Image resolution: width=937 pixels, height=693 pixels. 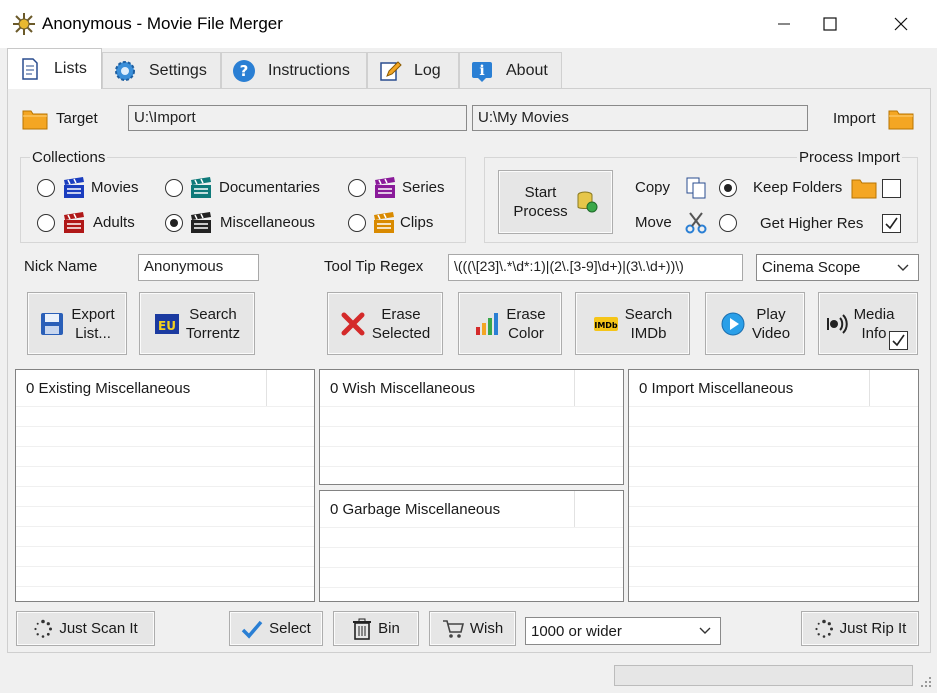 I want to click on start-process-button: Start Process, so click(x=555, y=202).